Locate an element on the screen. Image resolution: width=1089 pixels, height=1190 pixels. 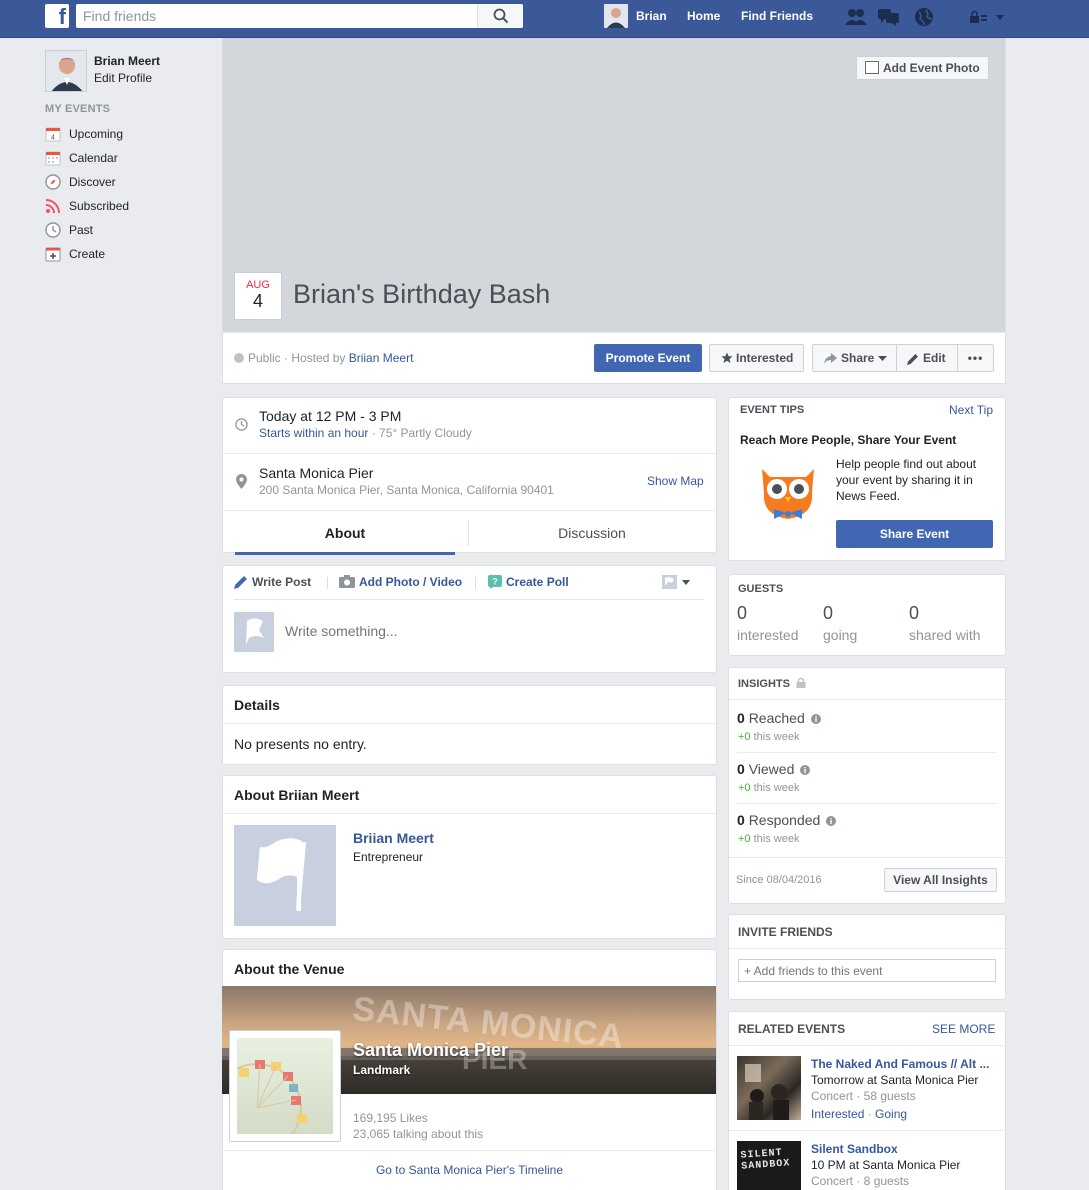
share-button: Share is located at coordinates (854, 358).